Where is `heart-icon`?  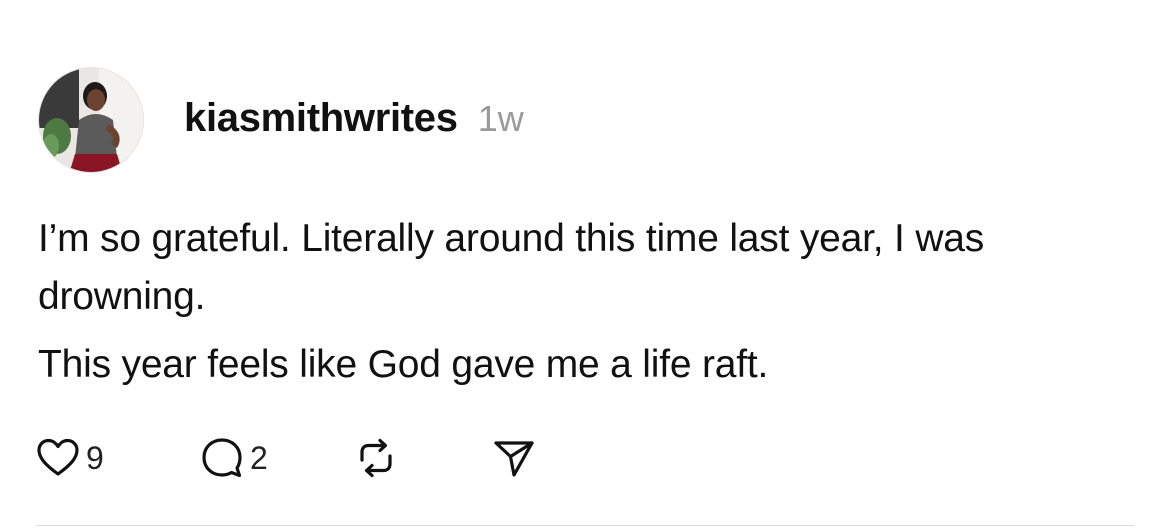
heart-icon is located at coordinates (58, 458).